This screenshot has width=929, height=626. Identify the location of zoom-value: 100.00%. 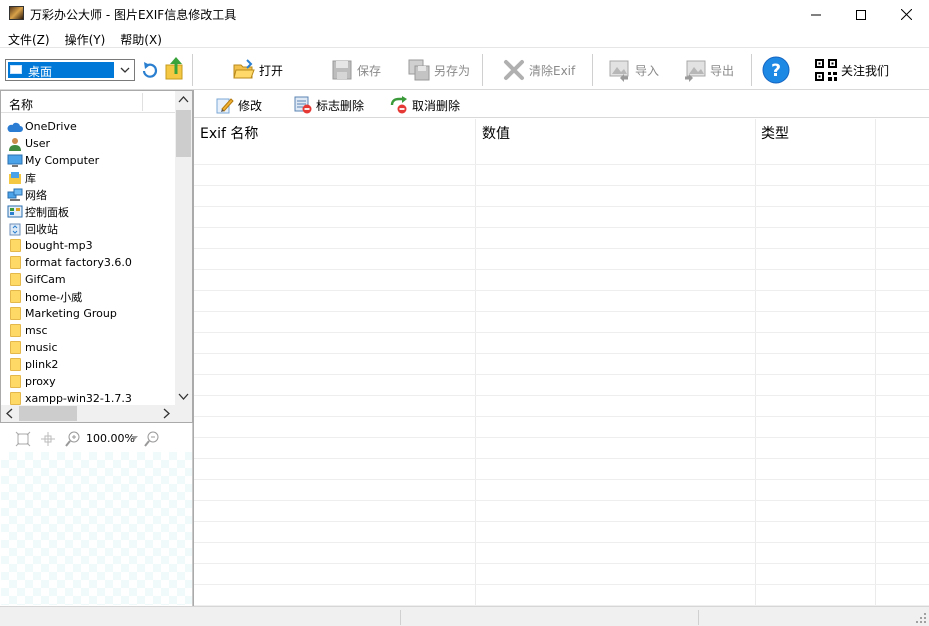
(110, 438).